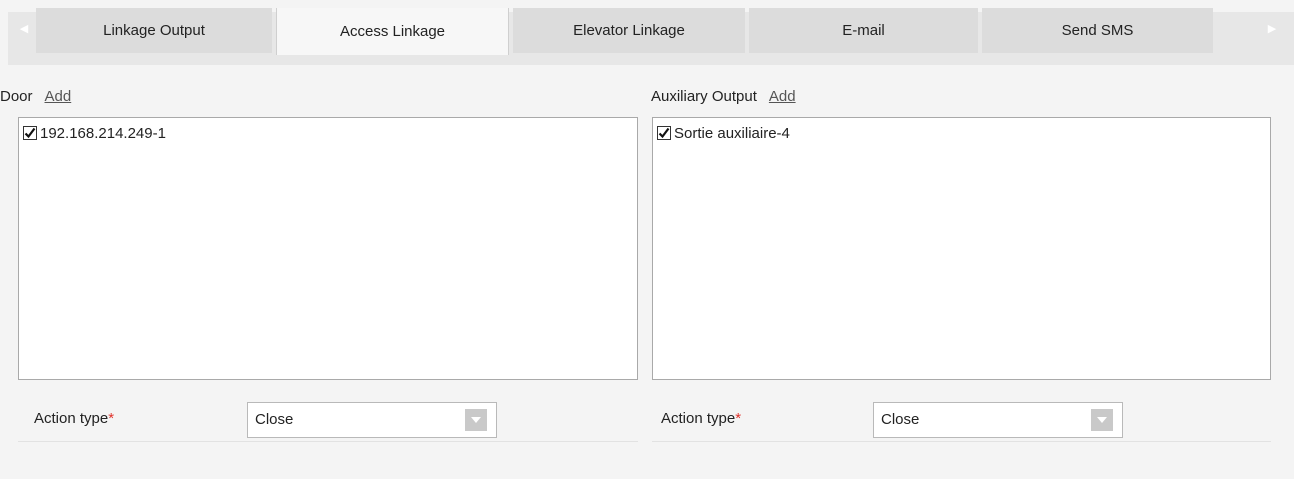 The height and width of the screenshot is (479, 1294). I want to click on auxiliary-section-header: Auxiliary Output Add, so click(723, 96).